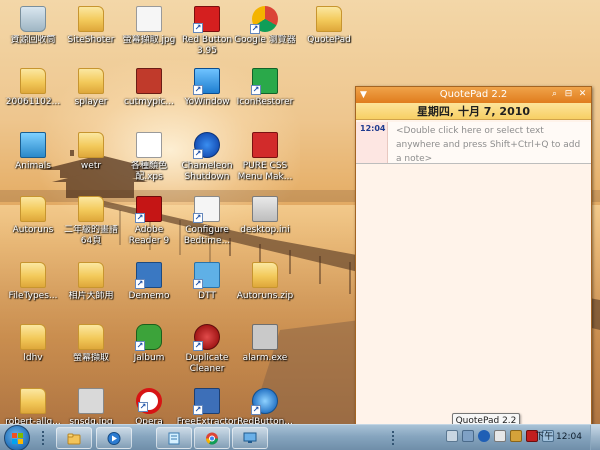 The height and width of the screenshot is (450, 600). I want to click on freeextractor-item: ↗ FreeExtractor, so click(207, 408).